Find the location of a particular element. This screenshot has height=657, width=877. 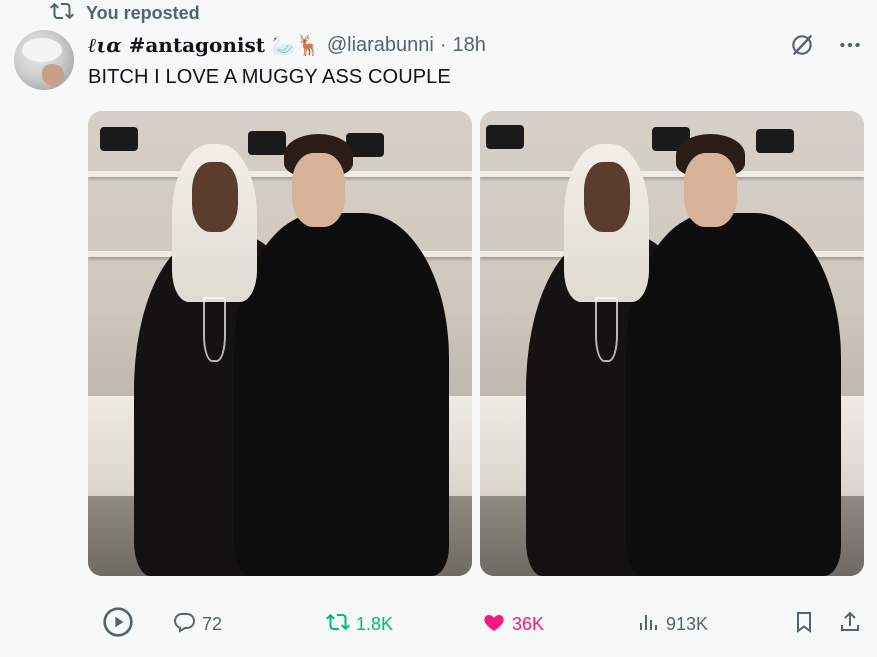

bookmark-button is located at coordinates (804, 624).